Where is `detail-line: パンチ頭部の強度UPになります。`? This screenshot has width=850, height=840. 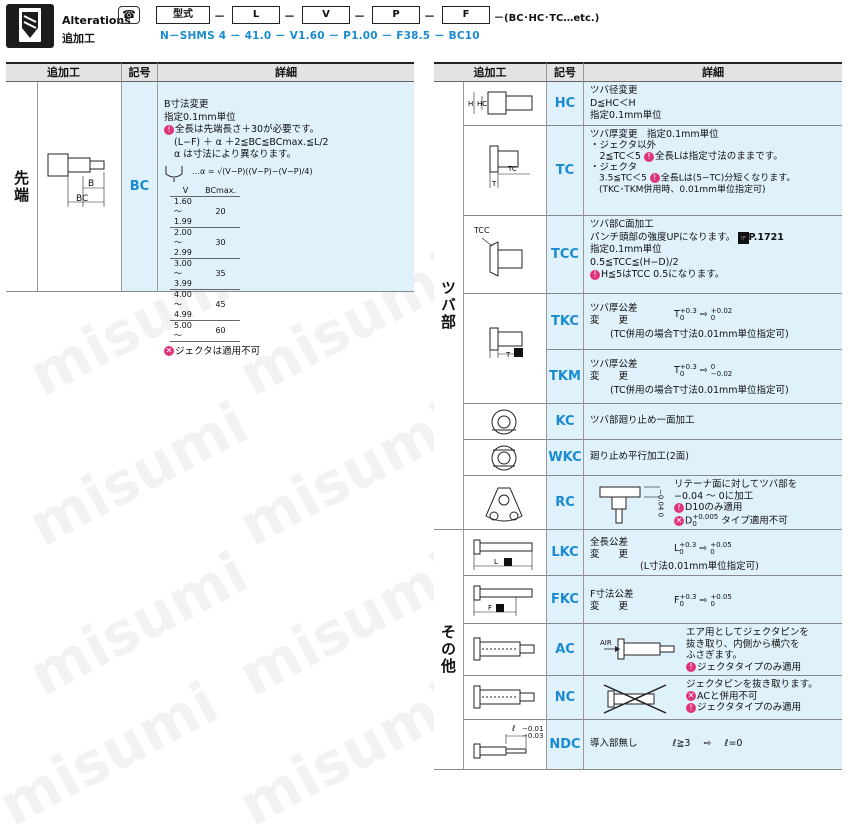 detail-line: パンチ頭部の強度UPになります。 is located at coordinates (663, 237).